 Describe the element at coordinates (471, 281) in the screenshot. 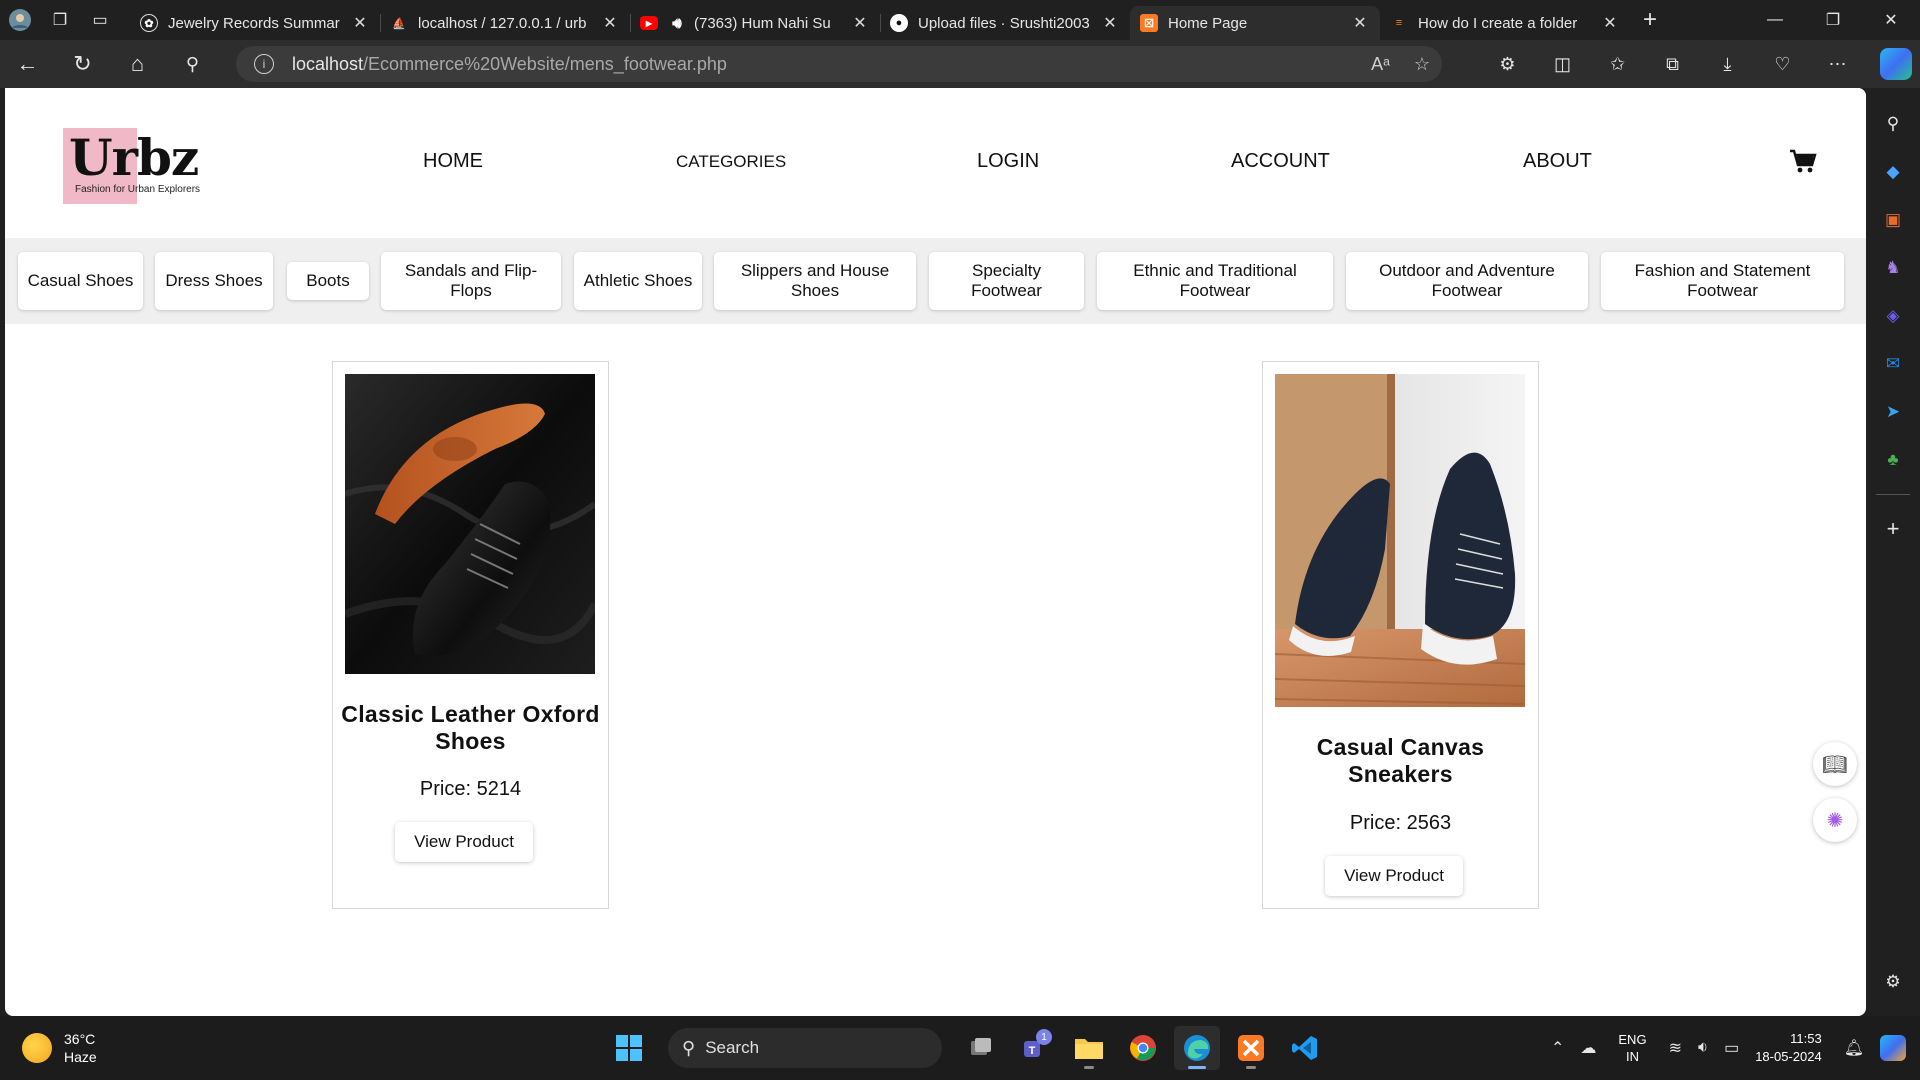

I see `category-sandals: Sandals and Flip-Flops` at that location.